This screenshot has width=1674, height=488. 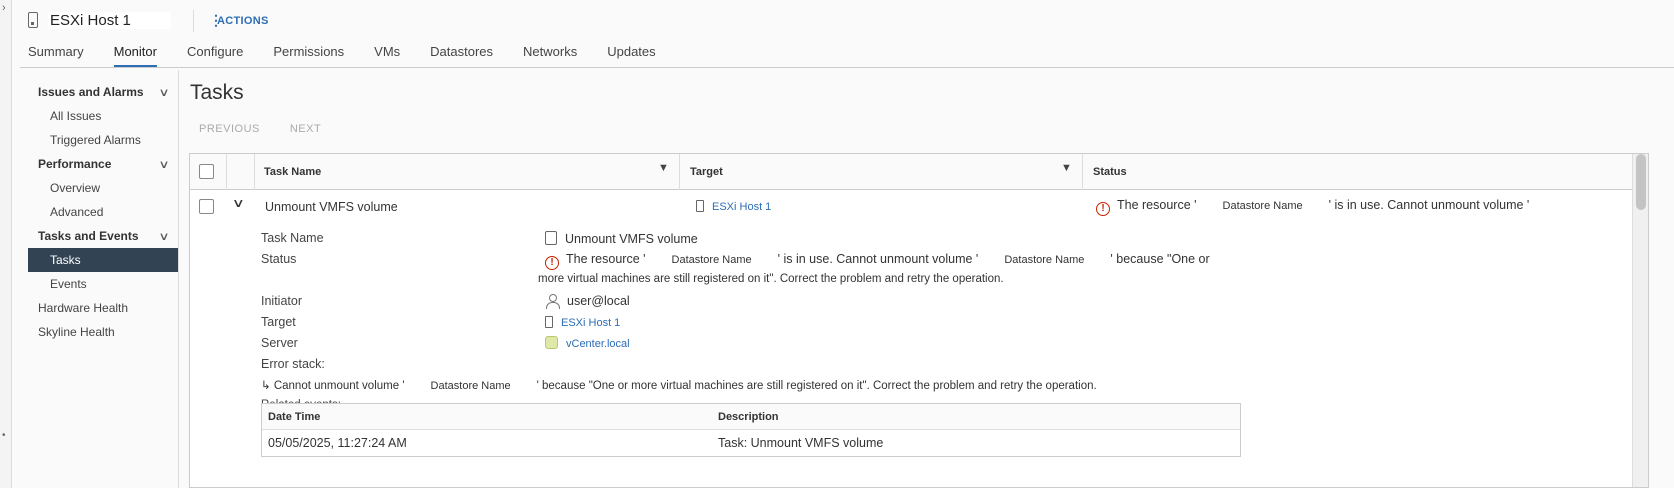 What do you see at coordinates (135, 54) in the screenshot?
I see `tab-monitor: Monitor` at bounding box center [135, 54].